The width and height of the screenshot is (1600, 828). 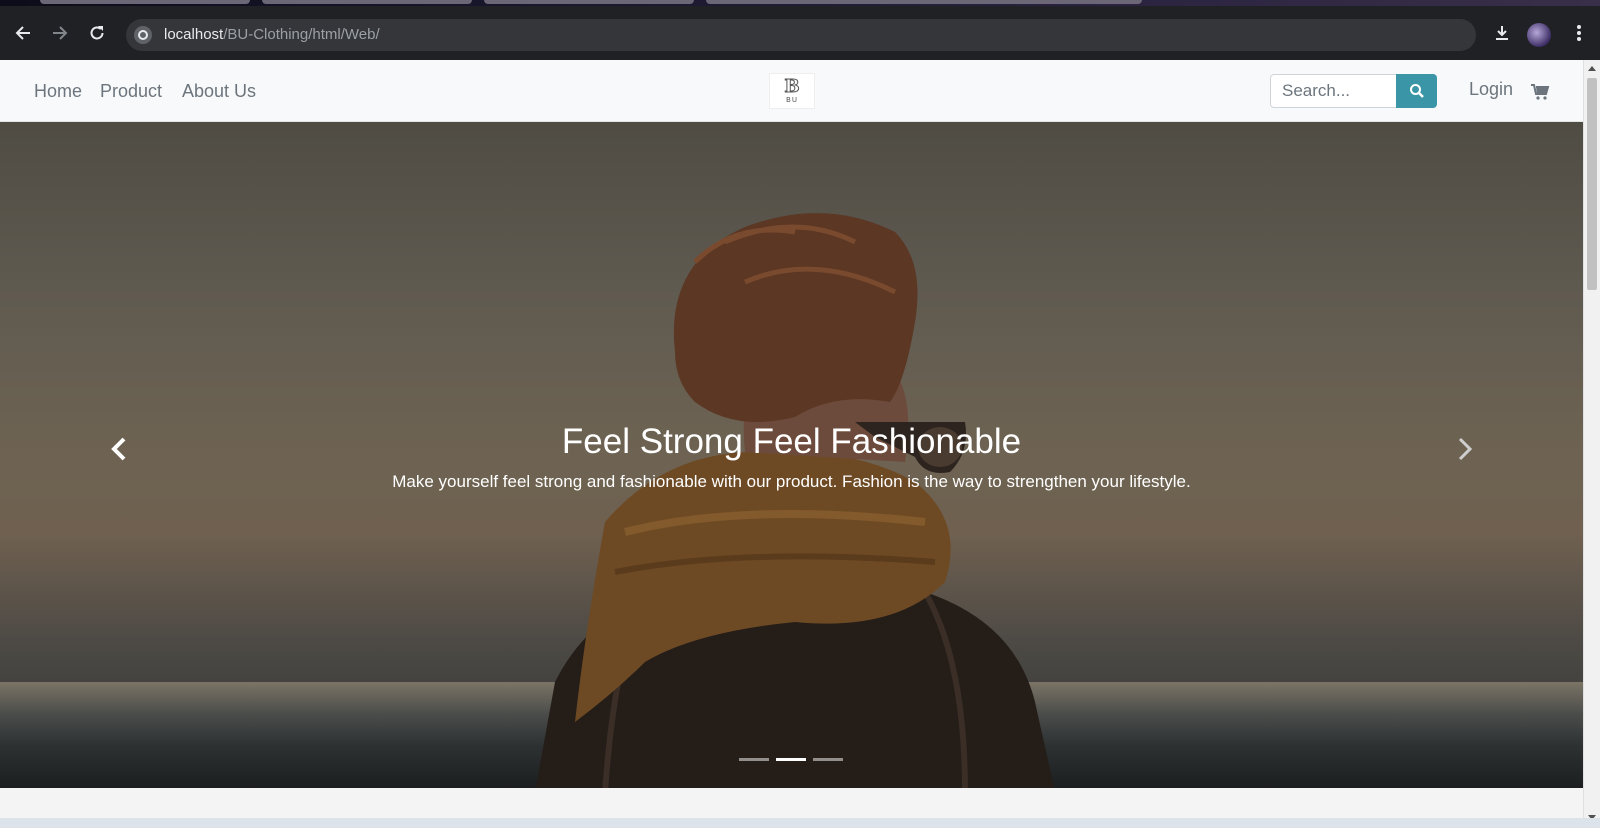 I want to click on cart-icon, so click(x=1540, y=92).